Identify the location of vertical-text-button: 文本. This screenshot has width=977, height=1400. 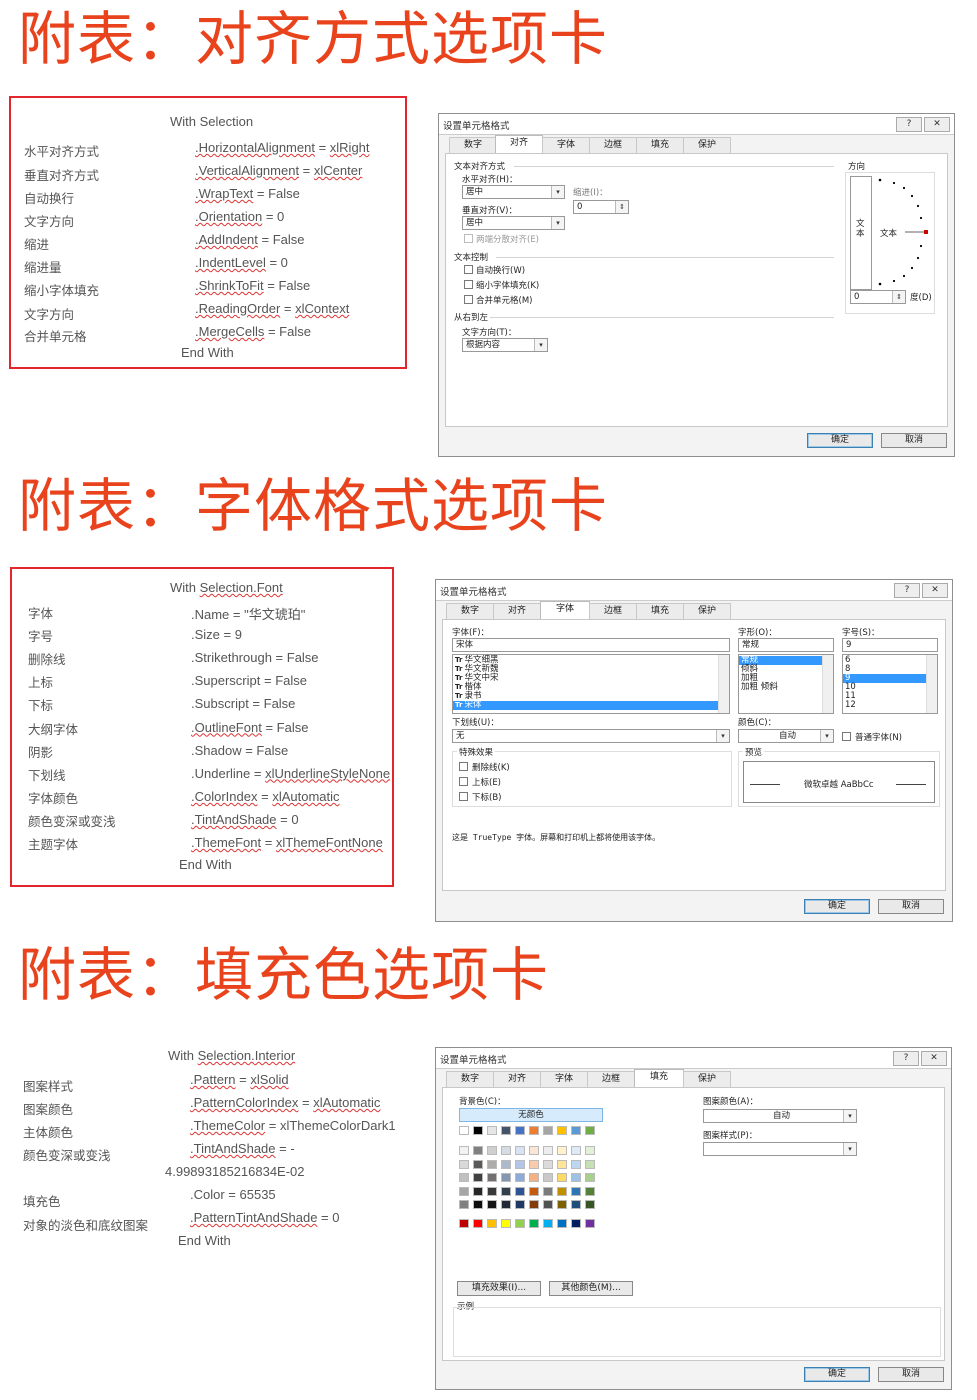
(861, 233).